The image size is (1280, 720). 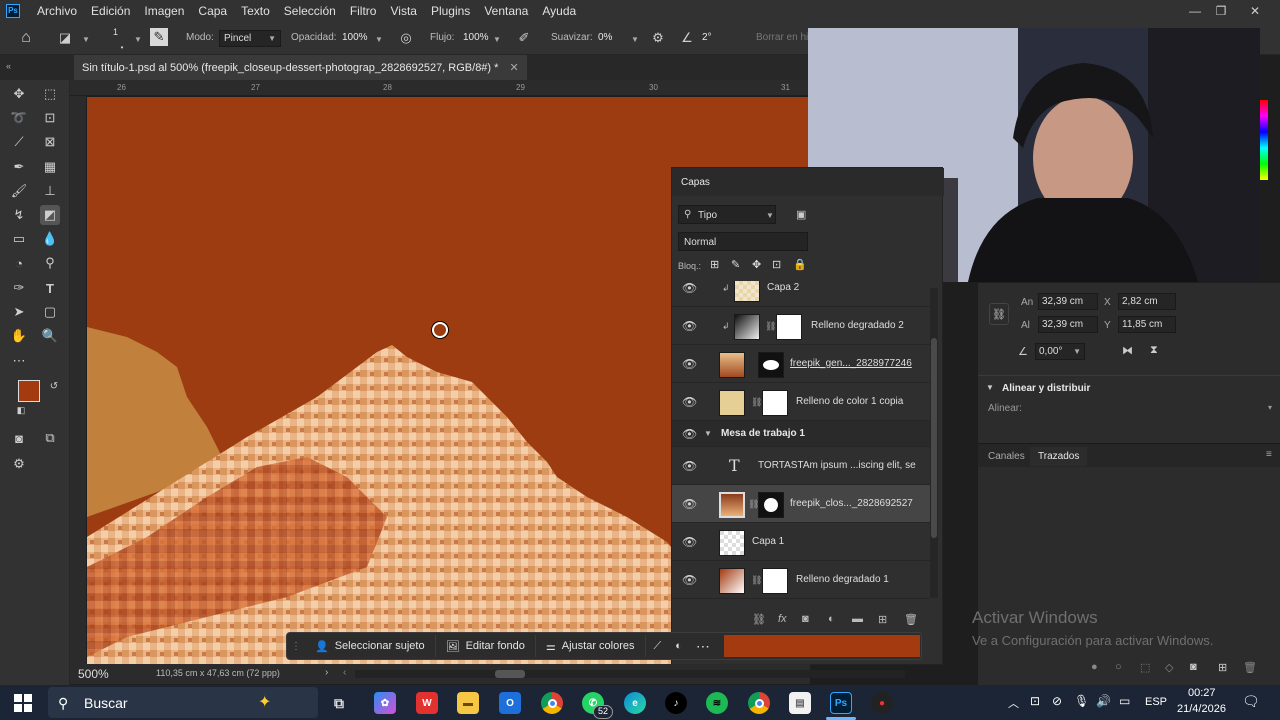 What do you see at coordinates (50, 167) in the screenshot?
I see `frame-tool-icon: ▦` at bounding box center [50, 167].